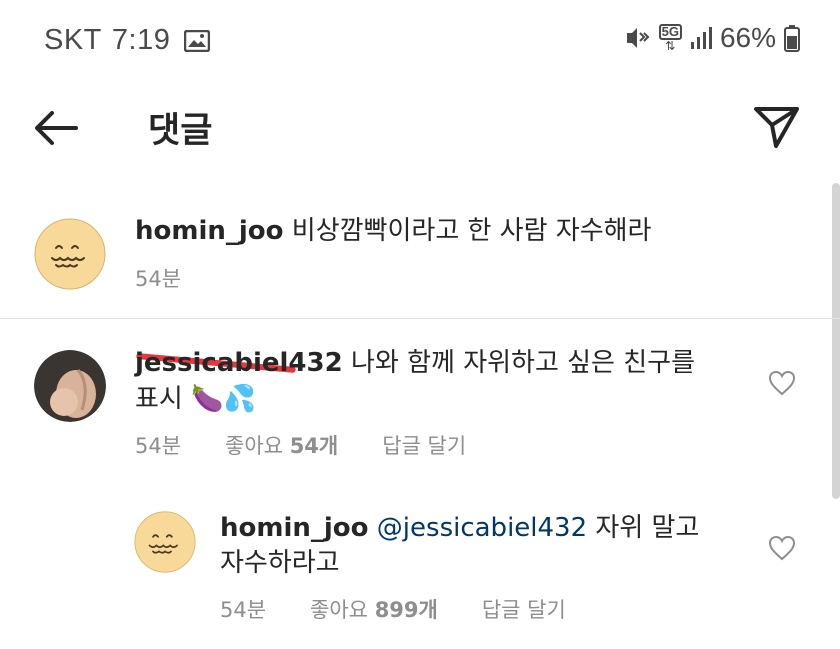 This screenshot has width=840, height=649. What do you see at coordinates (643, 528) in the screenshot?
I see `reply-body: 자위 말고` at bounding box center [643, 528].